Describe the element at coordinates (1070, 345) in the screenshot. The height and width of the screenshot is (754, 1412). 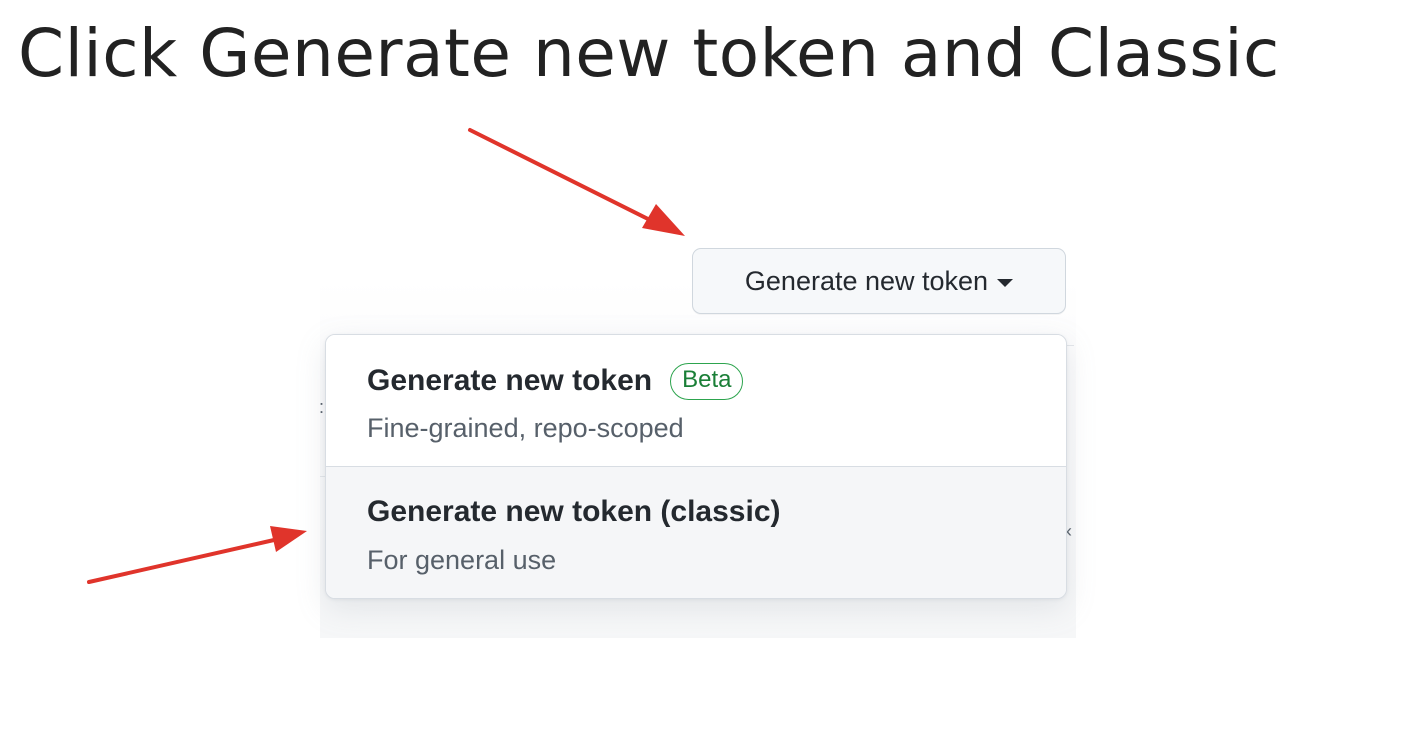
I see `divider` at that location.